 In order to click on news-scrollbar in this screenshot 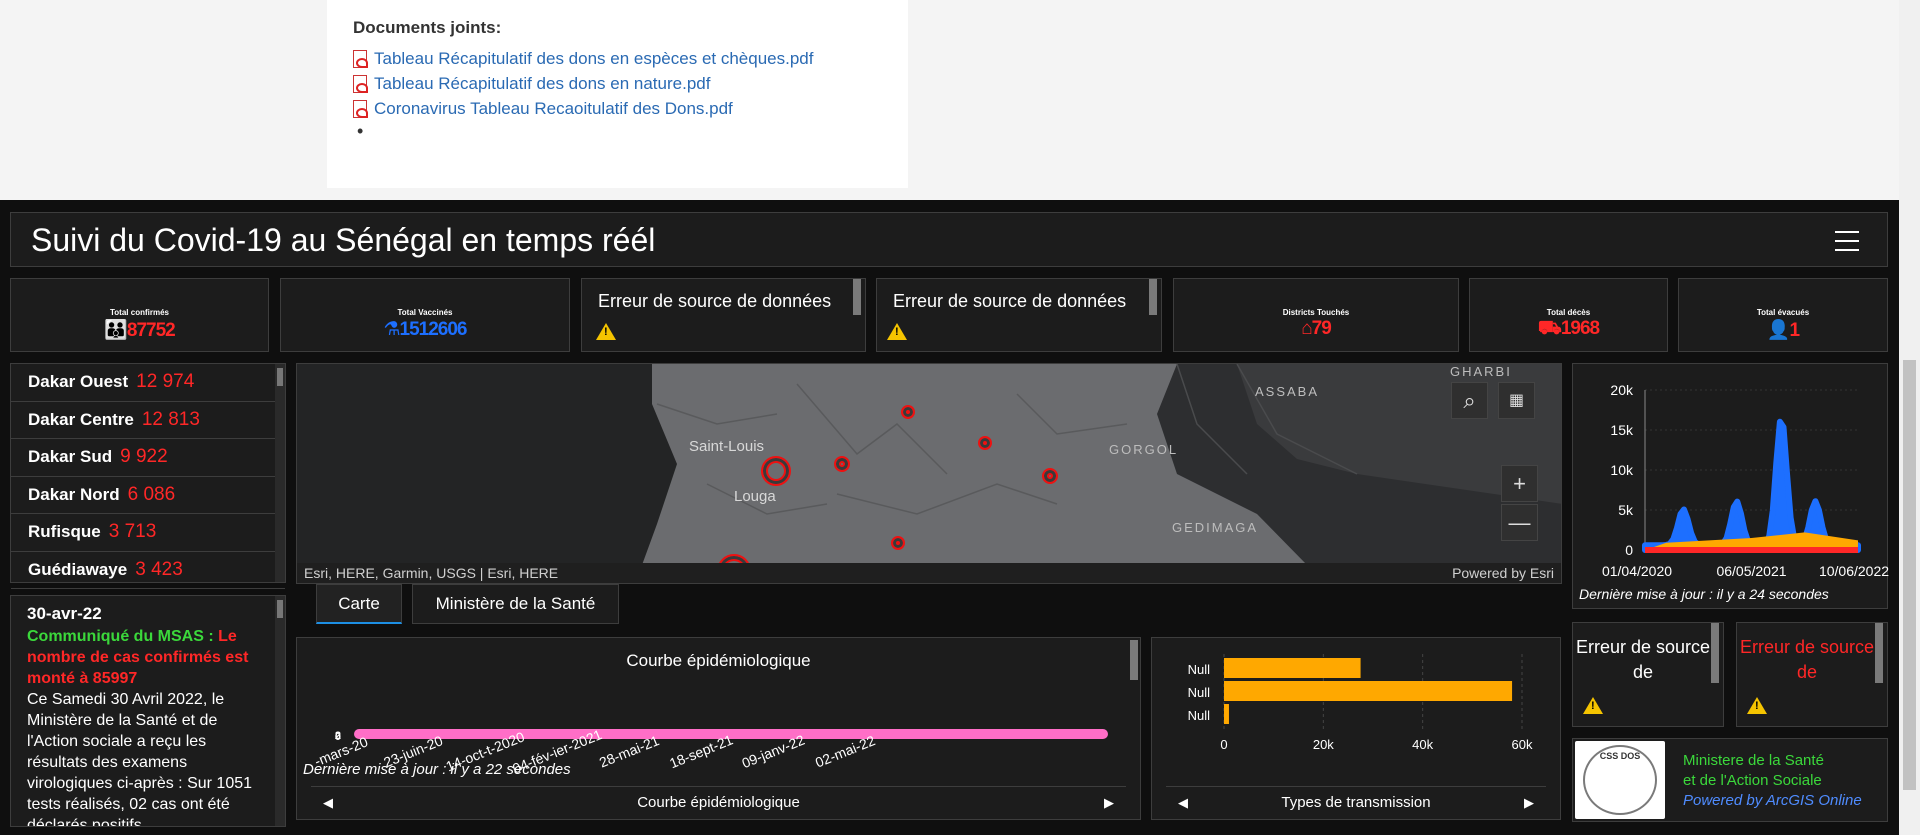, I will do `click(280, 711)`.